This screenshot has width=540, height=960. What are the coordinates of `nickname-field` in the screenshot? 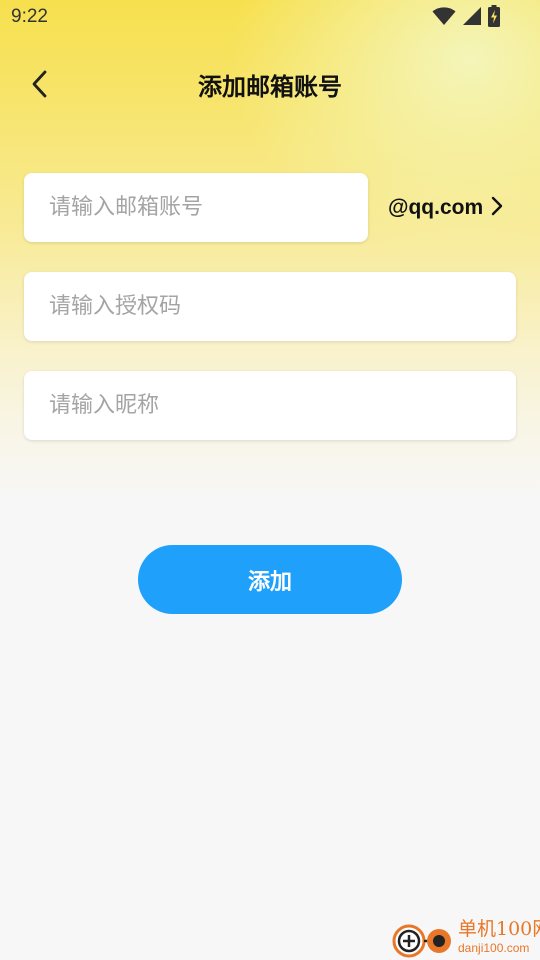 It's located at (270, 405).